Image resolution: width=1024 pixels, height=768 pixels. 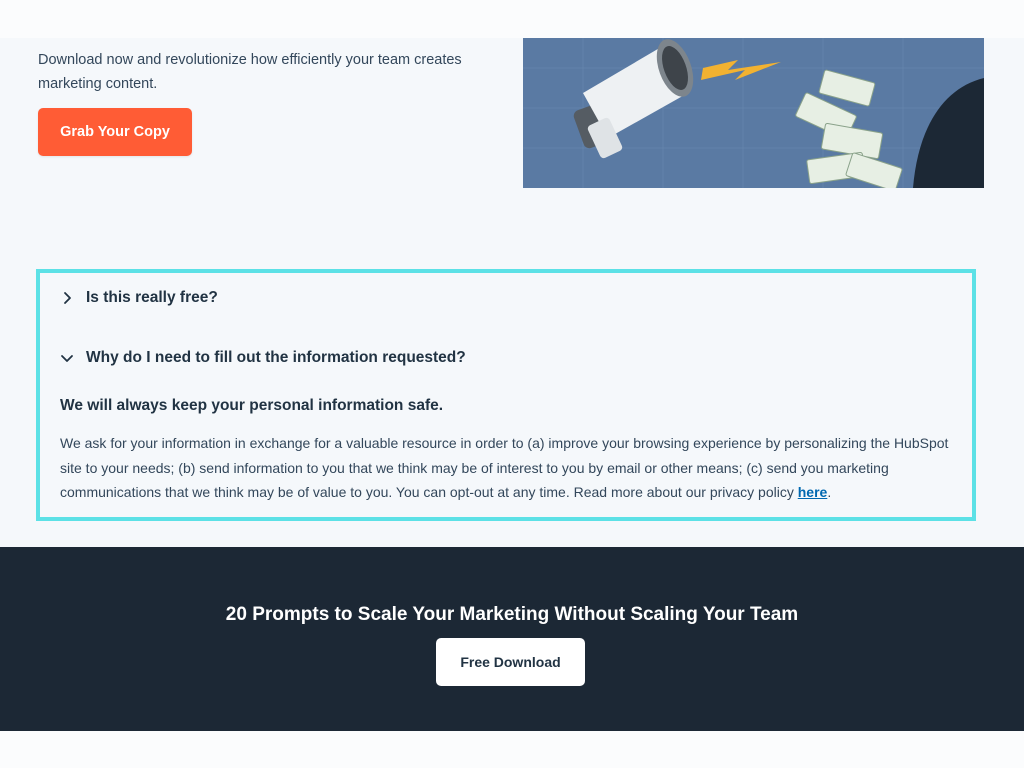 I want to click on chevron-right-icon, so click(x=67, y=298).